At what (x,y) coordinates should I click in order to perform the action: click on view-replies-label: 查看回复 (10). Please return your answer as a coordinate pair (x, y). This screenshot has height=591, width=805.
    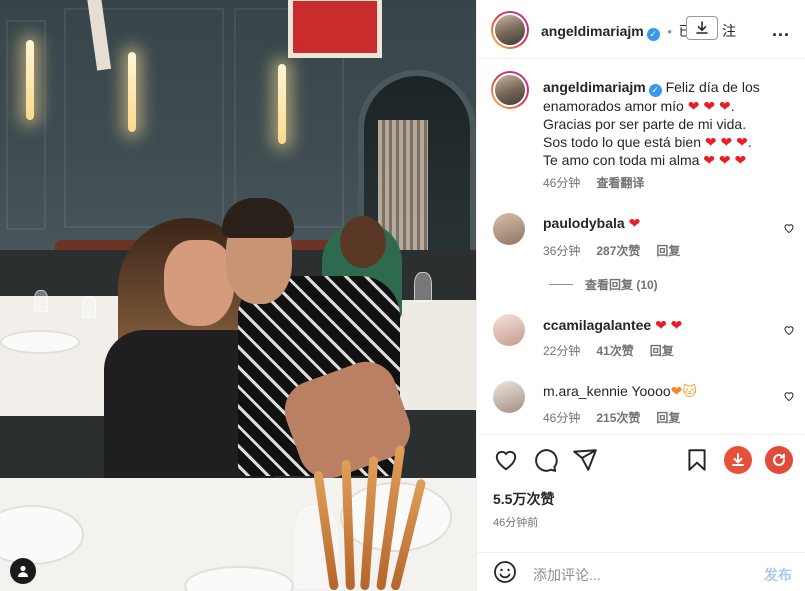
    Looking at the image, I should click on (621, 284).